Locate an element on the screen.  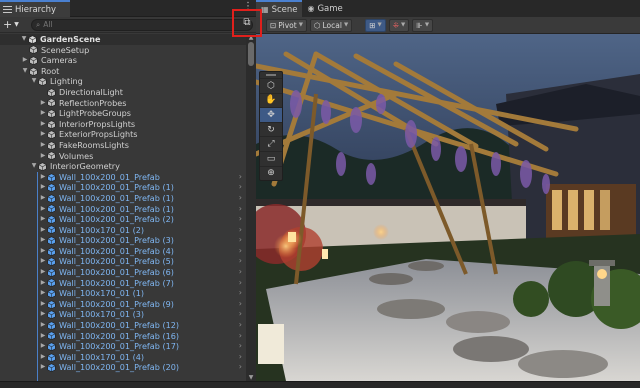
scrollbar-thumb is located at coordinates (251, 54).